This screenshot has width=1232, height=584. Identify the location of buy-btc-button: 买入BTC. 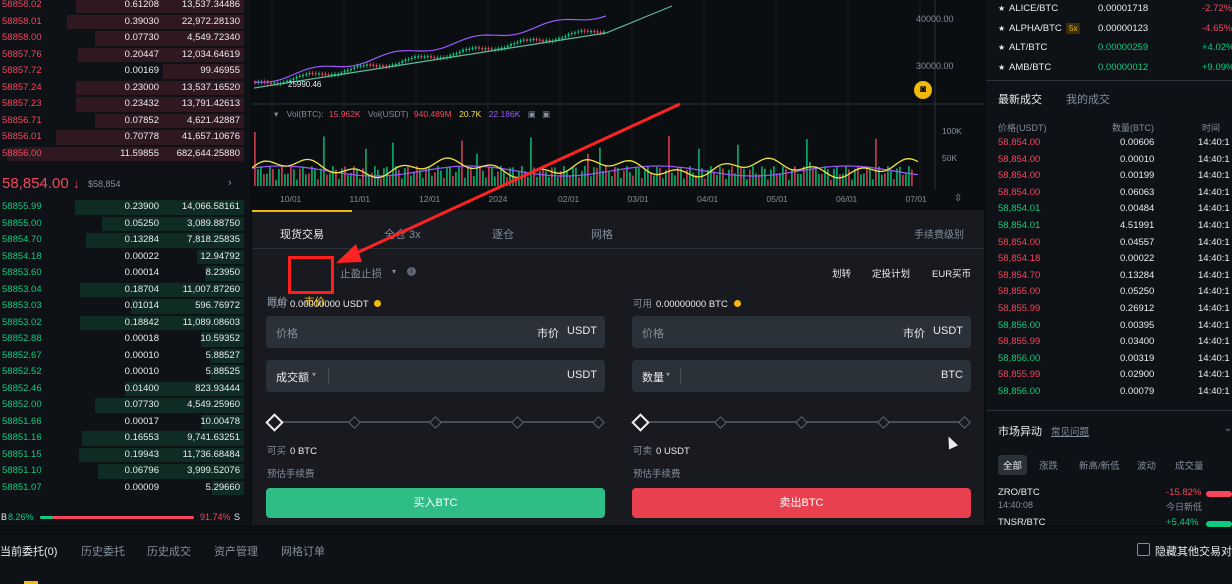
(435, 503).